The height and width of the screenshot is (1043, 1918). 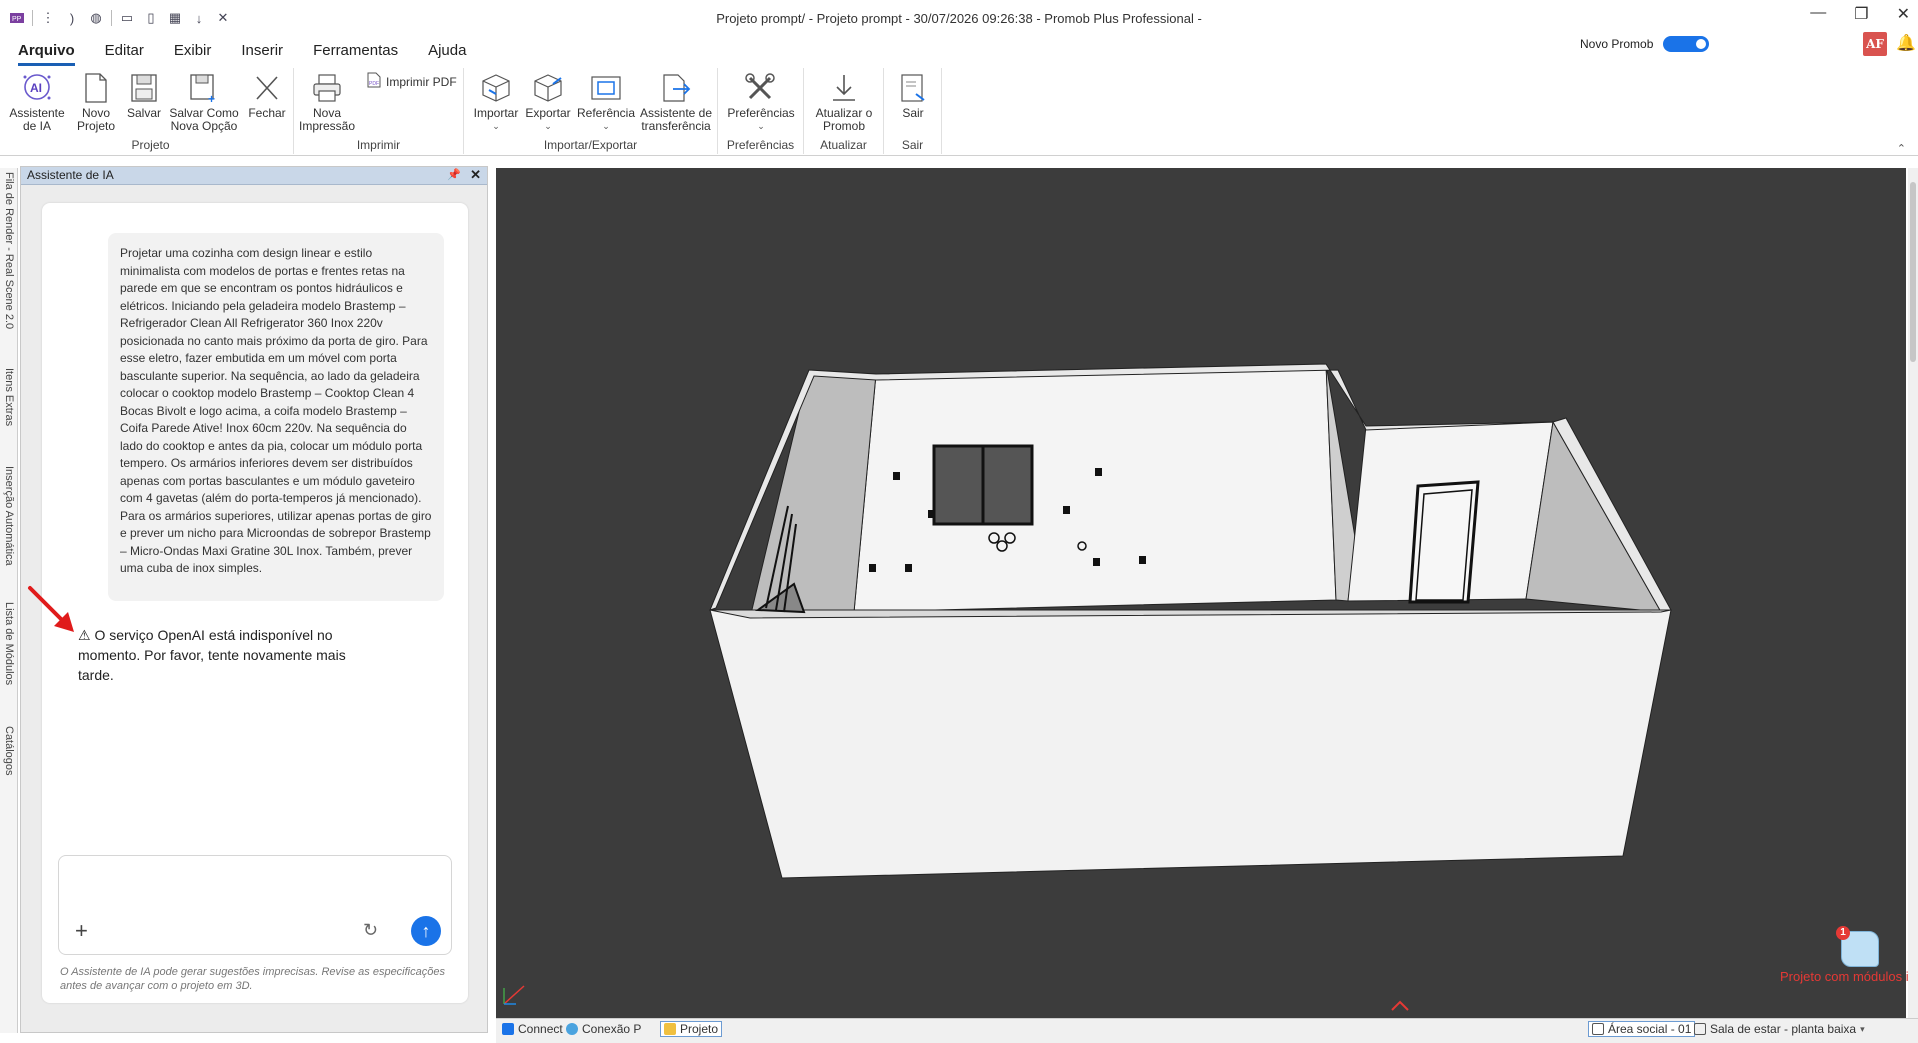 I want to click on connect-icon, so click(x=508, y=1029).